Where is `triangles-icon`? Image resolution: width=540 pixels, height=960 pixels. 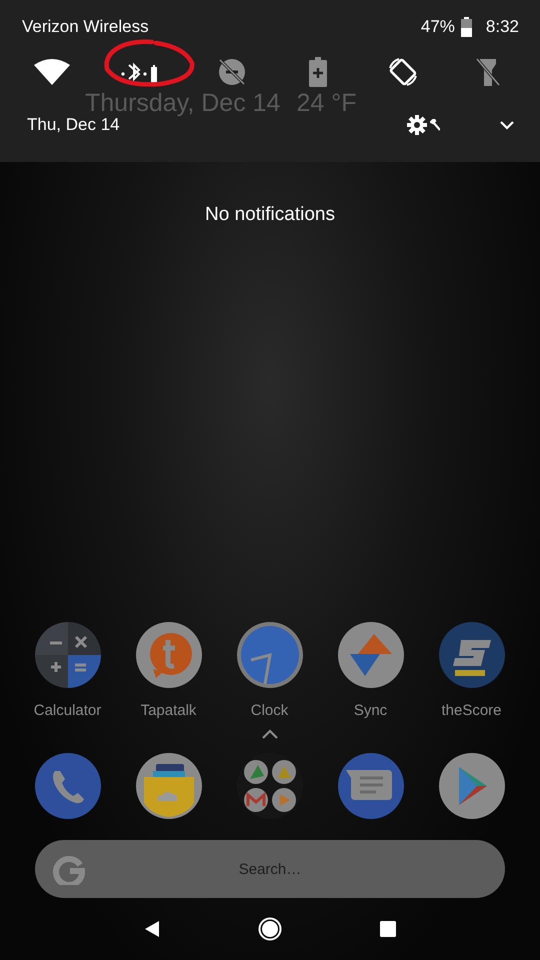 triangles-icon is located at coordinates (371, 655).